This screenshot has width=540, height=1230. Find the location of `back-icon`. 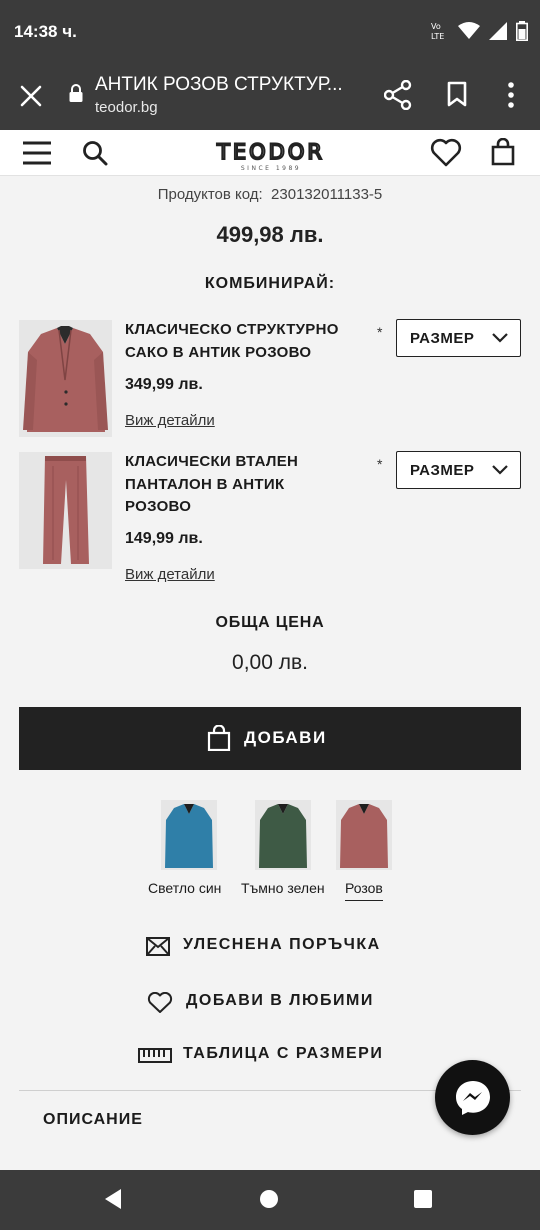

back-icon is located at coordinates (113, 1199).